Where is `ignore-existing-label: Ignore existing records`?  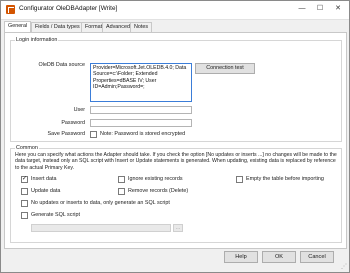 ignore-existing-label: Ignore existing records is located at coordinates (155, 179).